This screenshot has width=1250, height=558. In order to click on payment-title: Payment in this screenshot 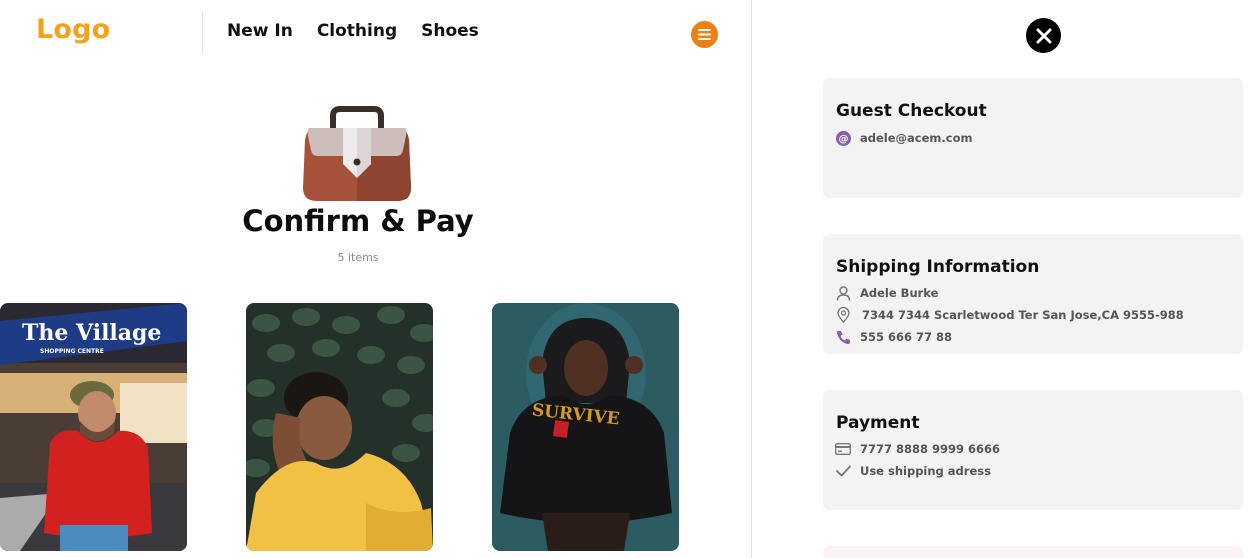, I will do `click(878, 423)`.